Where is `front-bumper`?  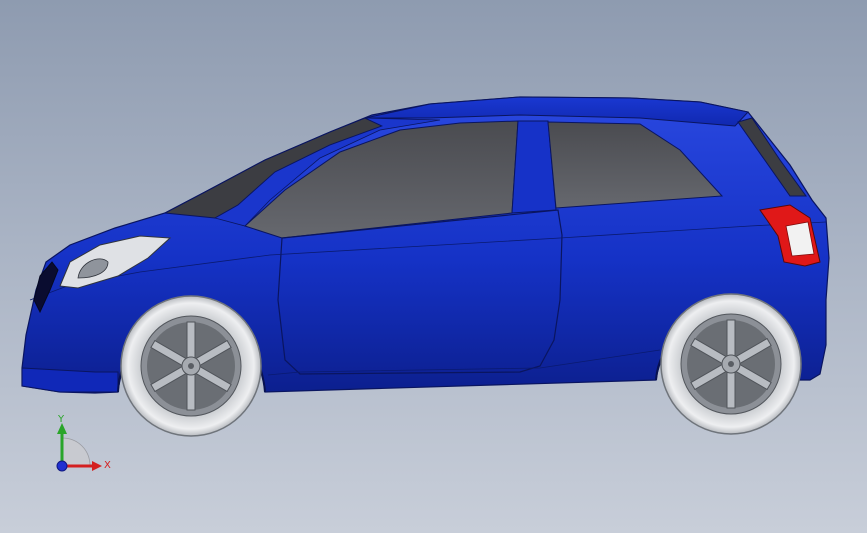 front-bumper is located at coordinates (70, 380).